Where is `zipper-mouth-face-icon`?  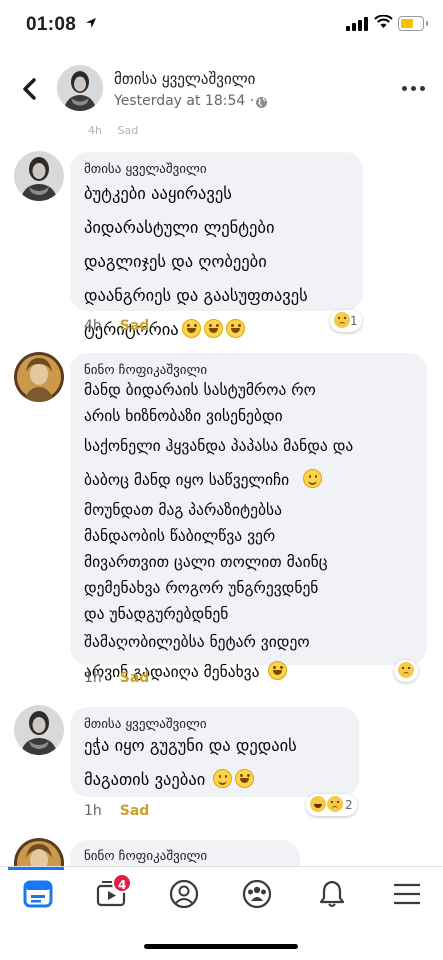 zipper-mouth-face-icon is located at coordinates (223, 778).